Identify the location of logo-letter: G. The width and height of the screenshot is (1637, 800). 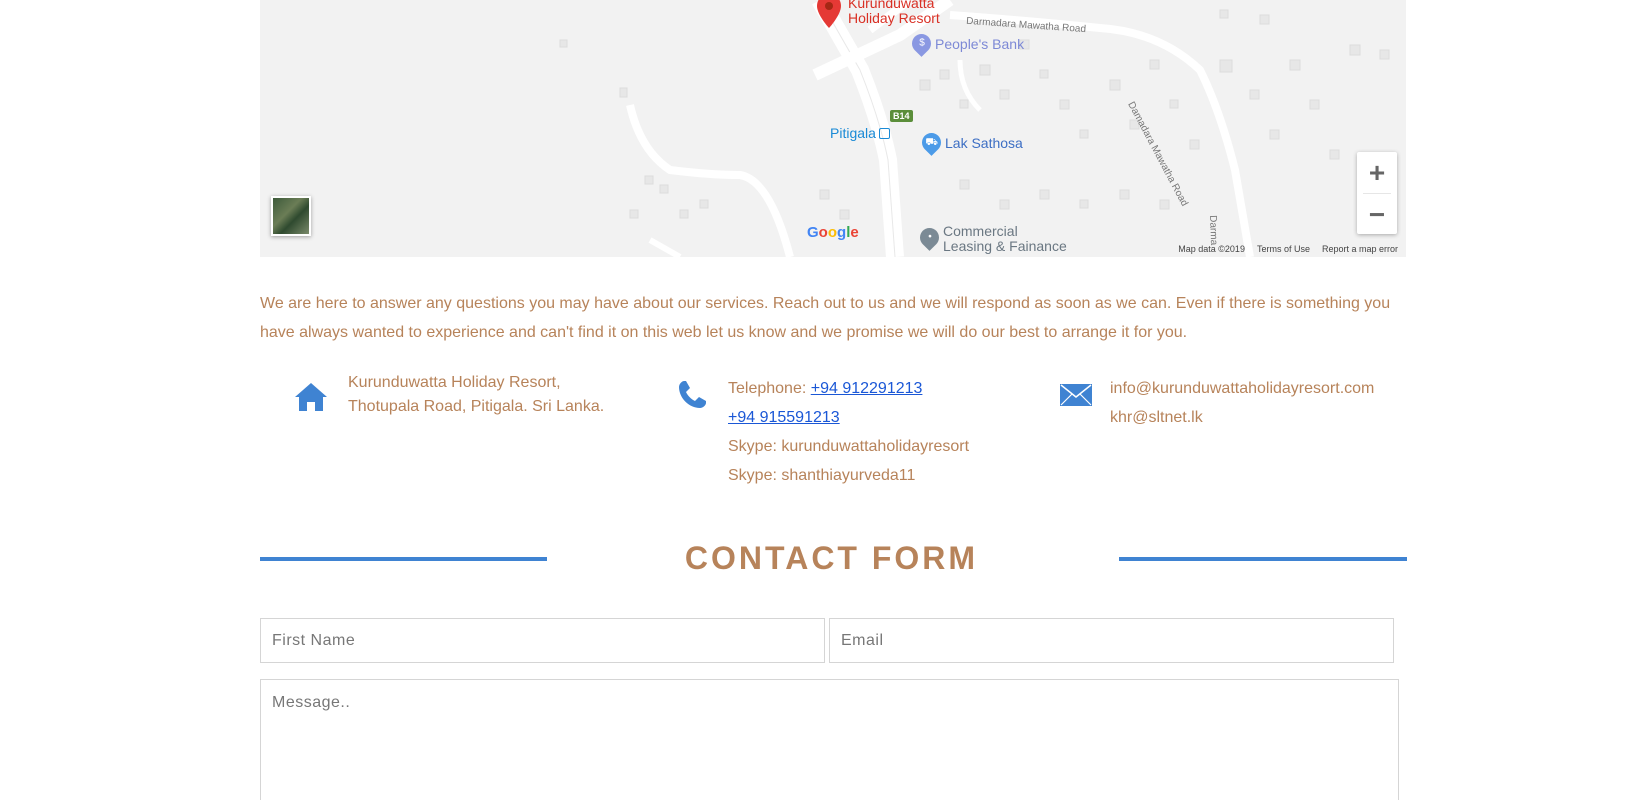
(813, 232).